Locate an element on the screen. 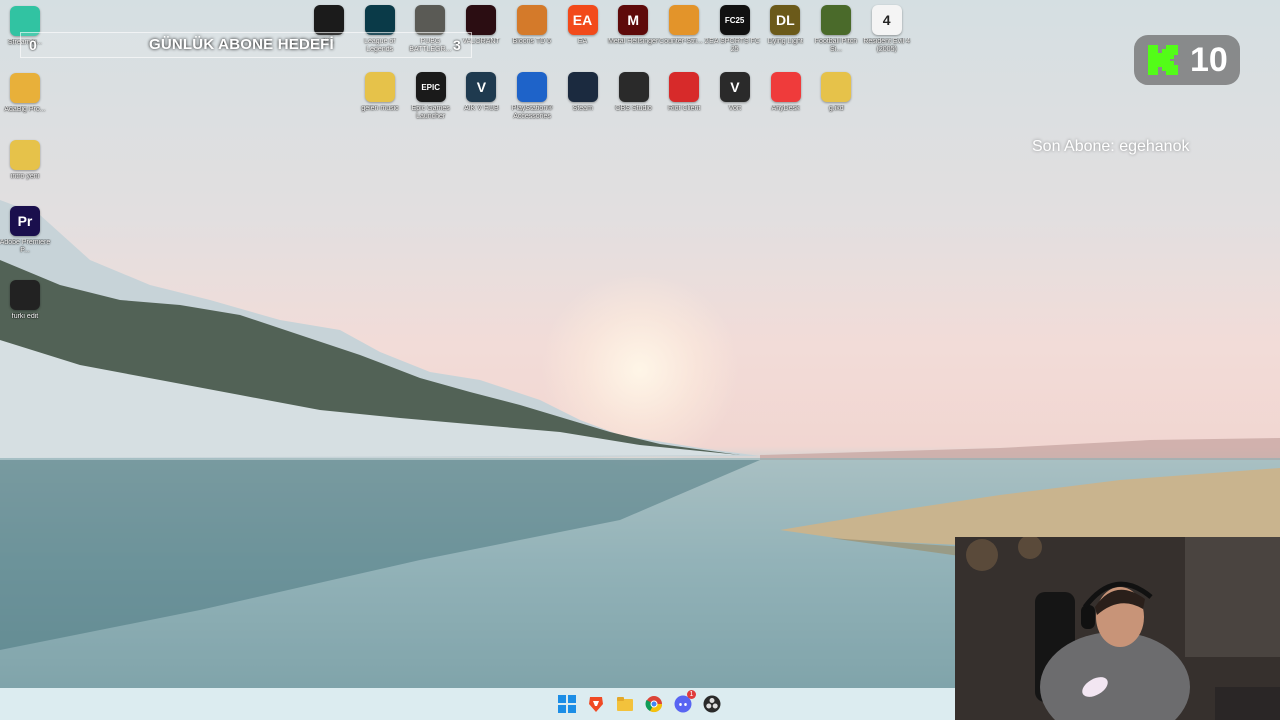  dying-light-icon: DL is located at coordinates (785, 20).